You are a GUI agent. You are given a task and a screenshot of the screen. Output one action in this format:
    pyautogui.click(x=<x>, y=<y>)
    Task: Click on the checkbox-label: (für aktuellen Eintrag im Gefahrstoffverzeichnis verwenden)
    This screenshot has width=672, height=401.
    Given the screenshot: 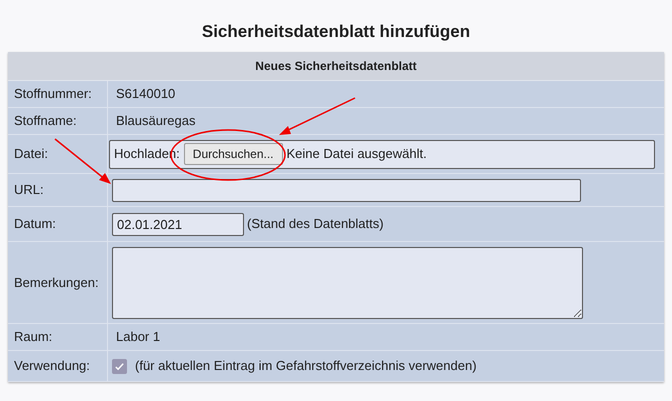 What is the action you would take?
    pyautogui.click(x=306, y=366)
    